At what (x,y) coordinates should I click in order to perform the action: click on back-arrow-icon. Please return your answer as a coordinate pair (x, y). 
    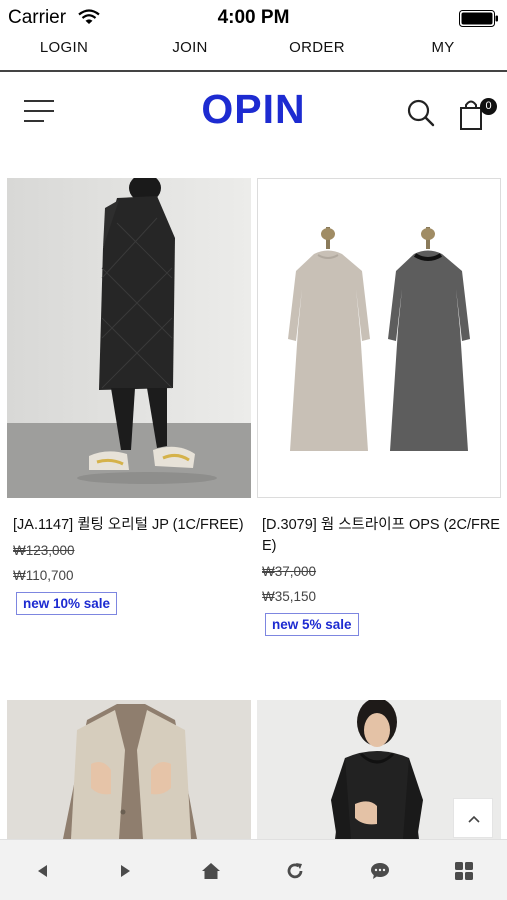
    Looking at the image, I should click on (42, 870).